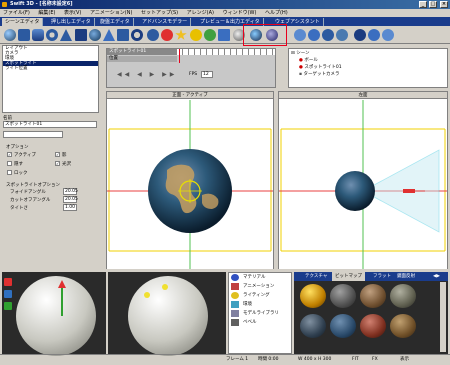  What do you see at coordinates (260, 304) in the screenshot?
I see `library-category-environment: 環境` at bounding box center [260, 304].